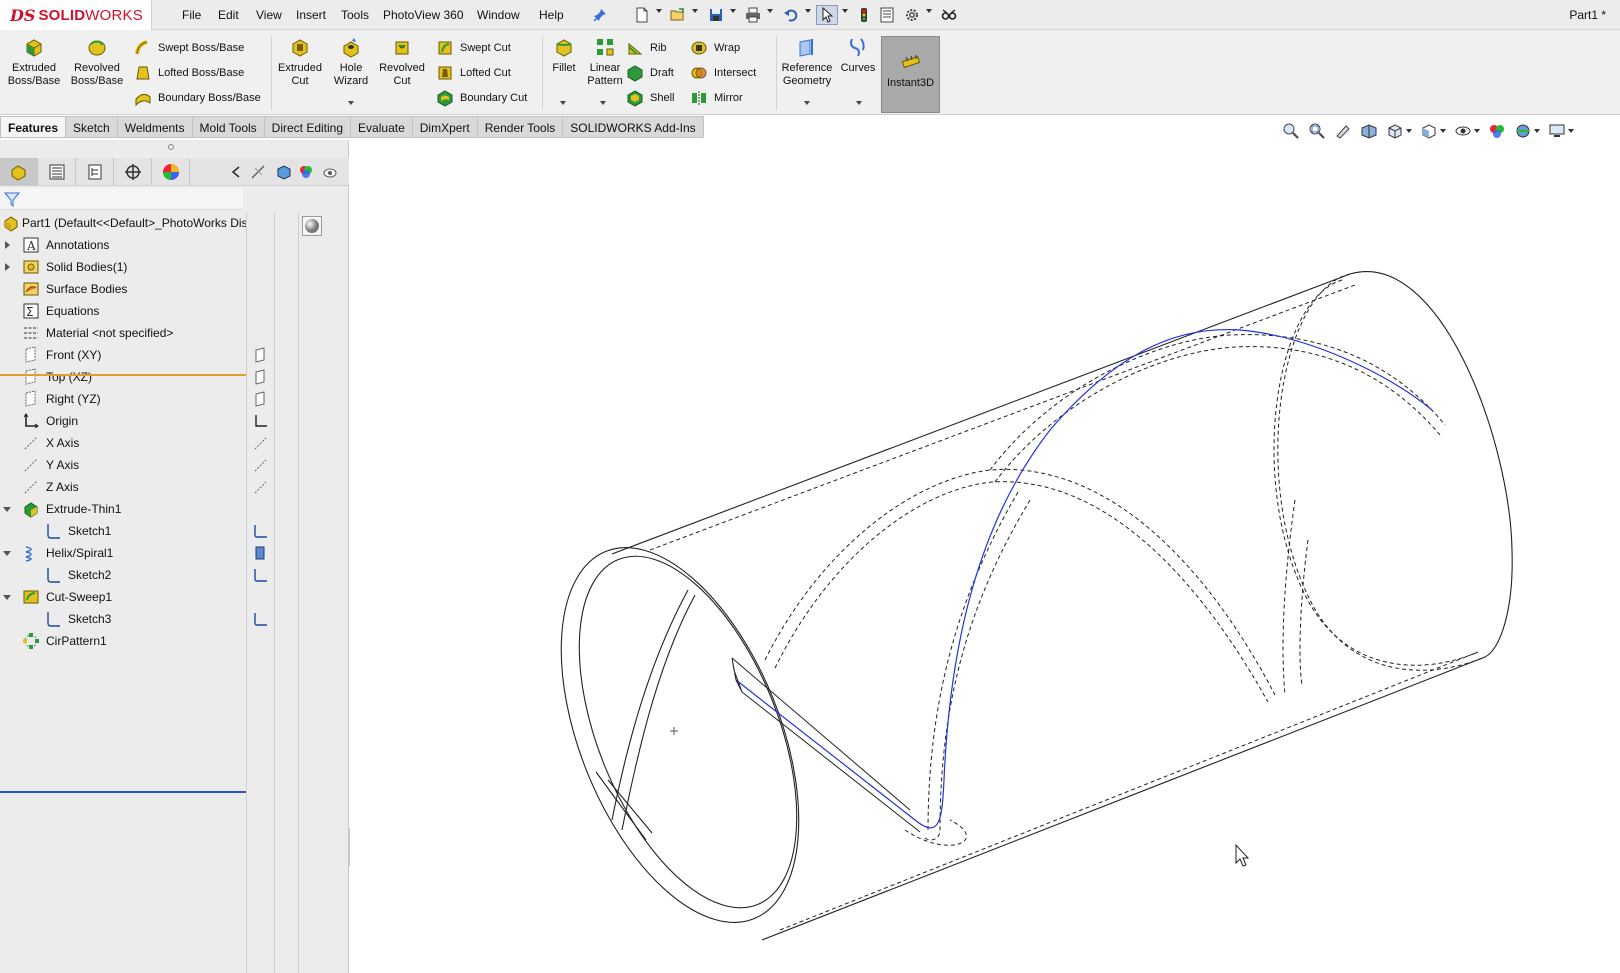  What do you see at coordinates (123, 355) in the screenshot?
I see `tree-node-plane: Front (XY)` at bounding box center [123, 355].